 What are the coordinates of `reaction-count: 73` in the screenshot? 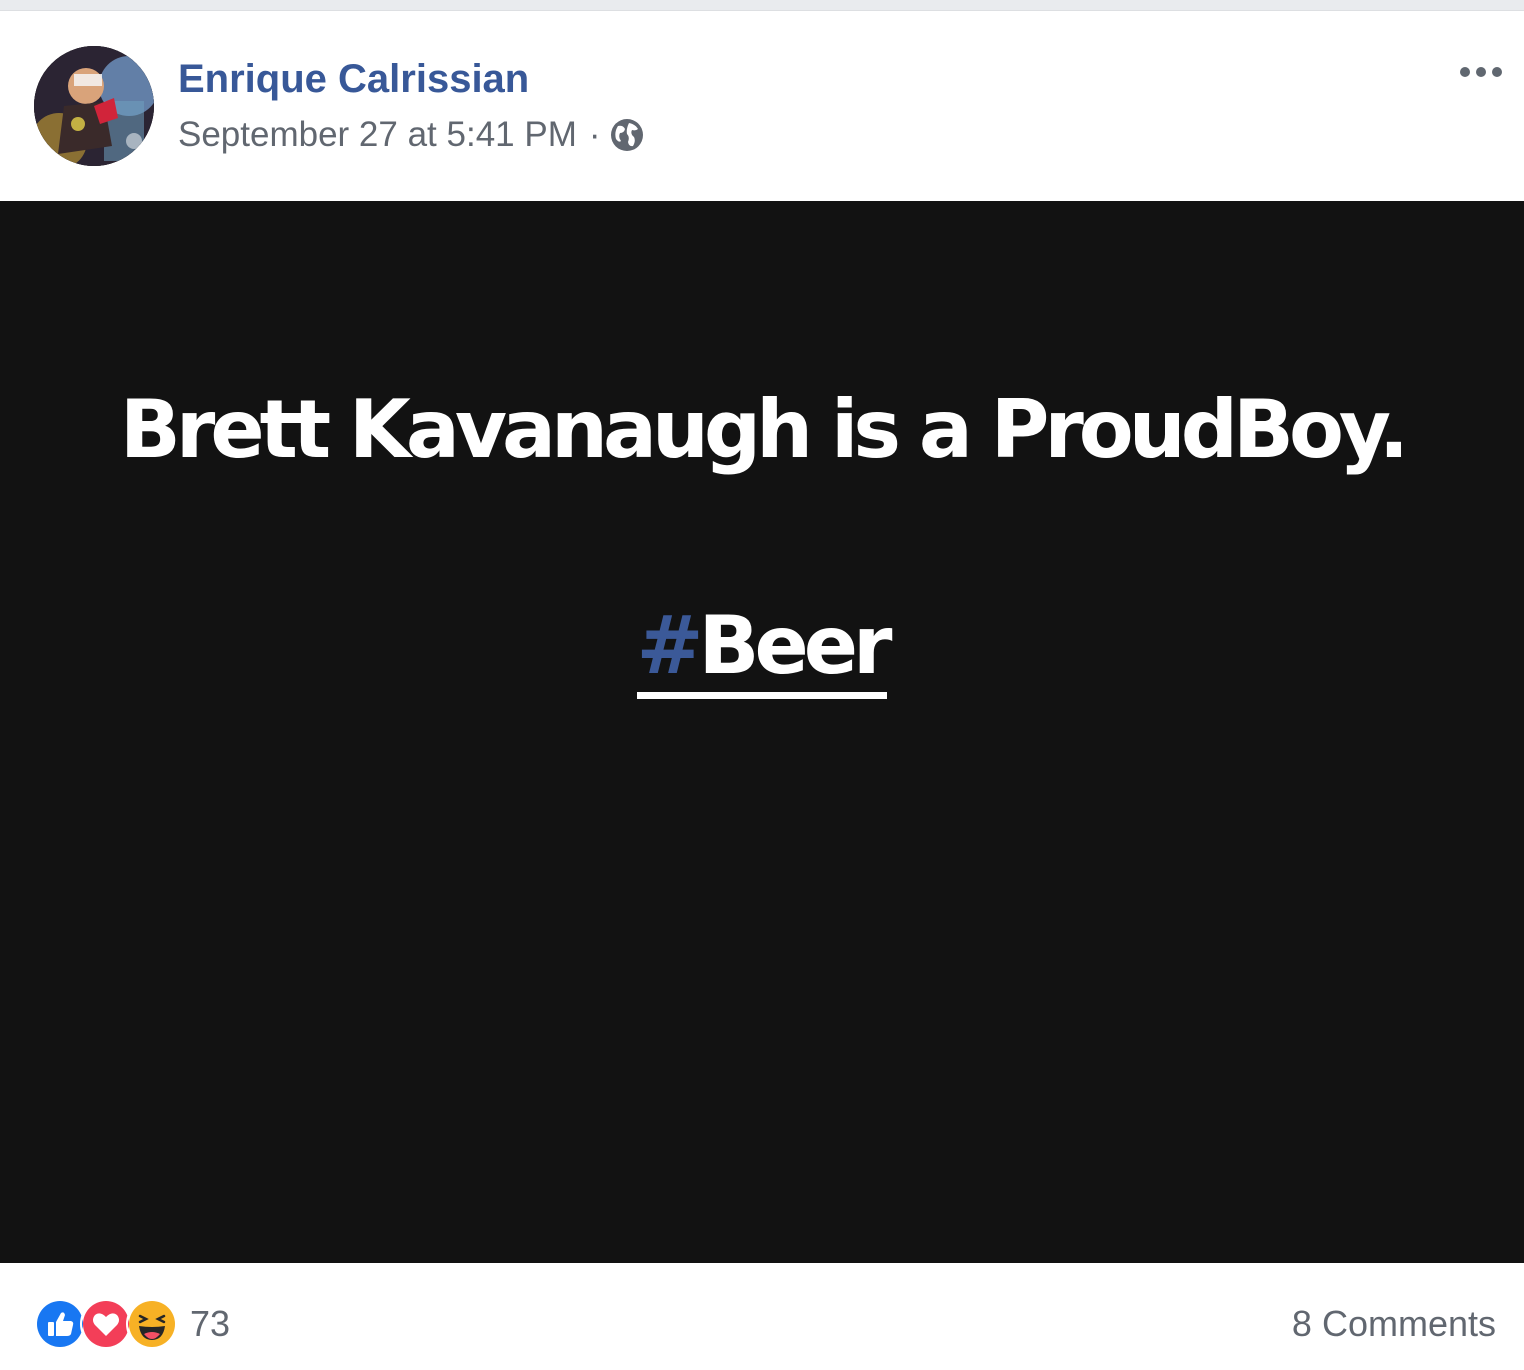 It's located at (210, 1324).